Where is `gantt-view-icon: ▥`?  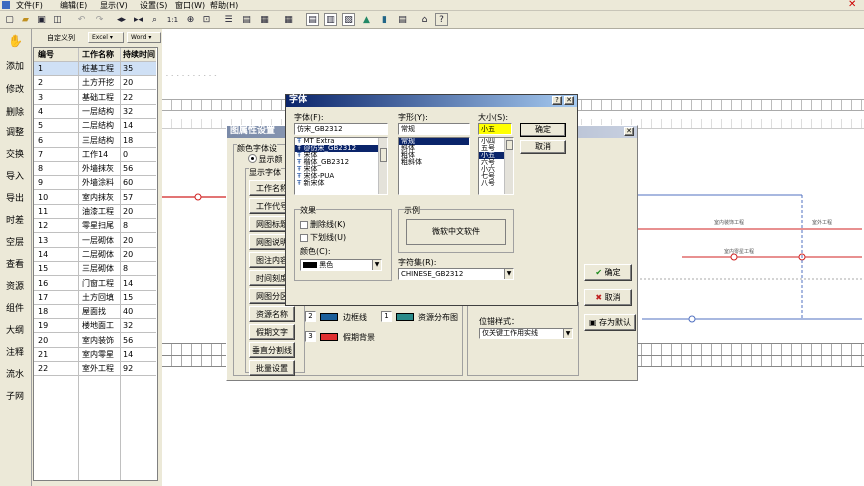 gantt-view-icon: ▥ is located at coordinates (330, 19).